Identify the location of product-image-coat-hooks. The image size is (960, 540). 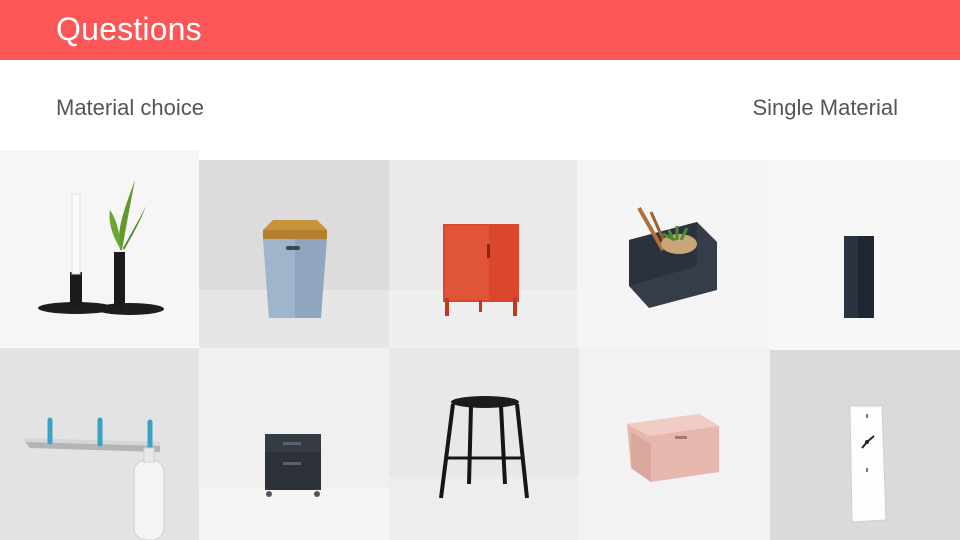
(99, 444).